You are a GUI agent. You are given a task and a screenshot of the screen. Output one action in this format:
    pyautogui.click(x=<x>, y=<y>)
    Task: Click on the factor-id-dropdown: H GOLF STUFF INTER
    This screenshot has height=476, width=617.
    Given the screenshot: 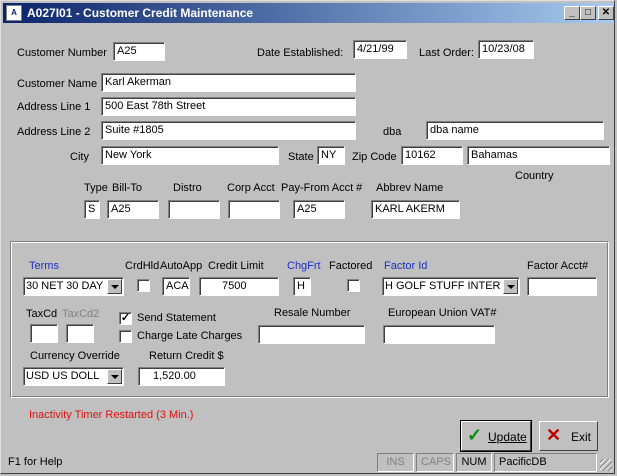 What is the action you would take?
    pyautogui.click(x=451, y=286)
    